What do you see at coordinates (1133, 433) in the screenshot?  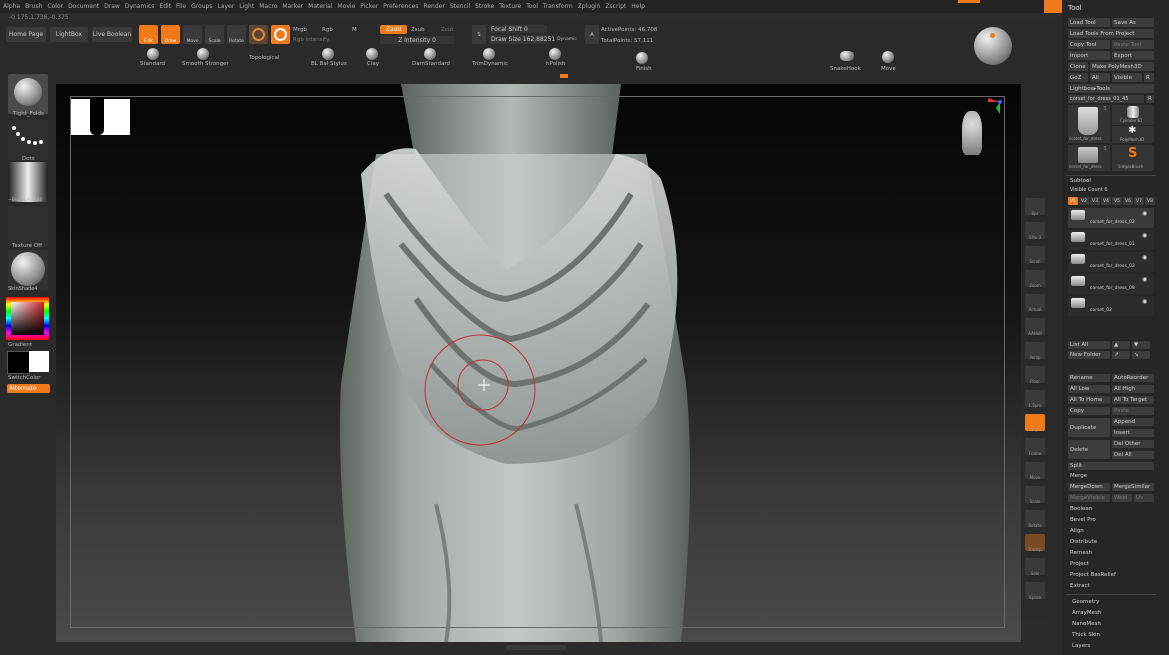 I see `insert-button: Insert` at bounding box center [1133, 433].